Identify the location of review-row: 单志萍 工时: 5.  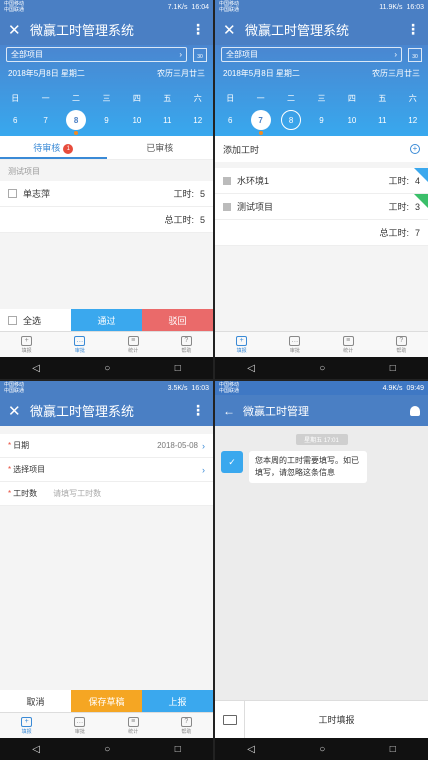
(106, 194).